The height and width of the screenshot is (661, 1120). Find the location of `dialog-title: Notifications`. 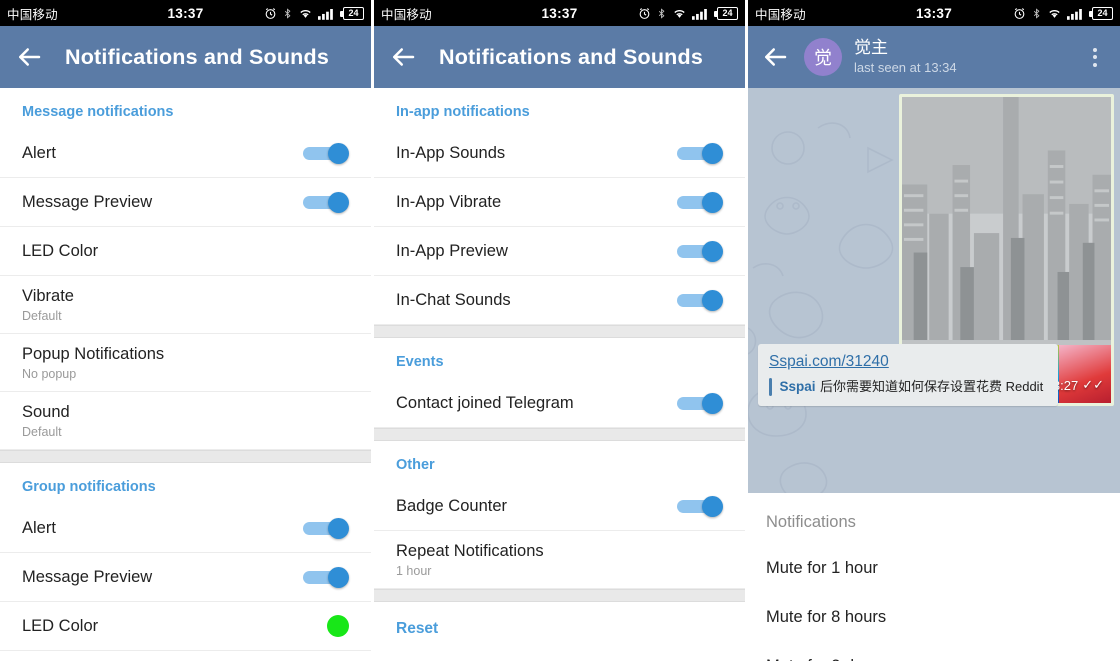

dialog-title: Notifications is located at coordinates (811, 522).